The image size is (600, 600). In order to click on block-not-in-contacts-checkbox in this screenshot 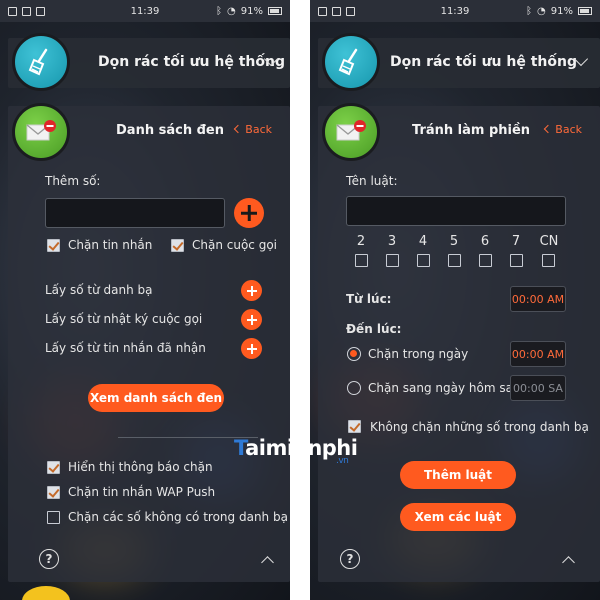, I will do `click(53, 517)`.